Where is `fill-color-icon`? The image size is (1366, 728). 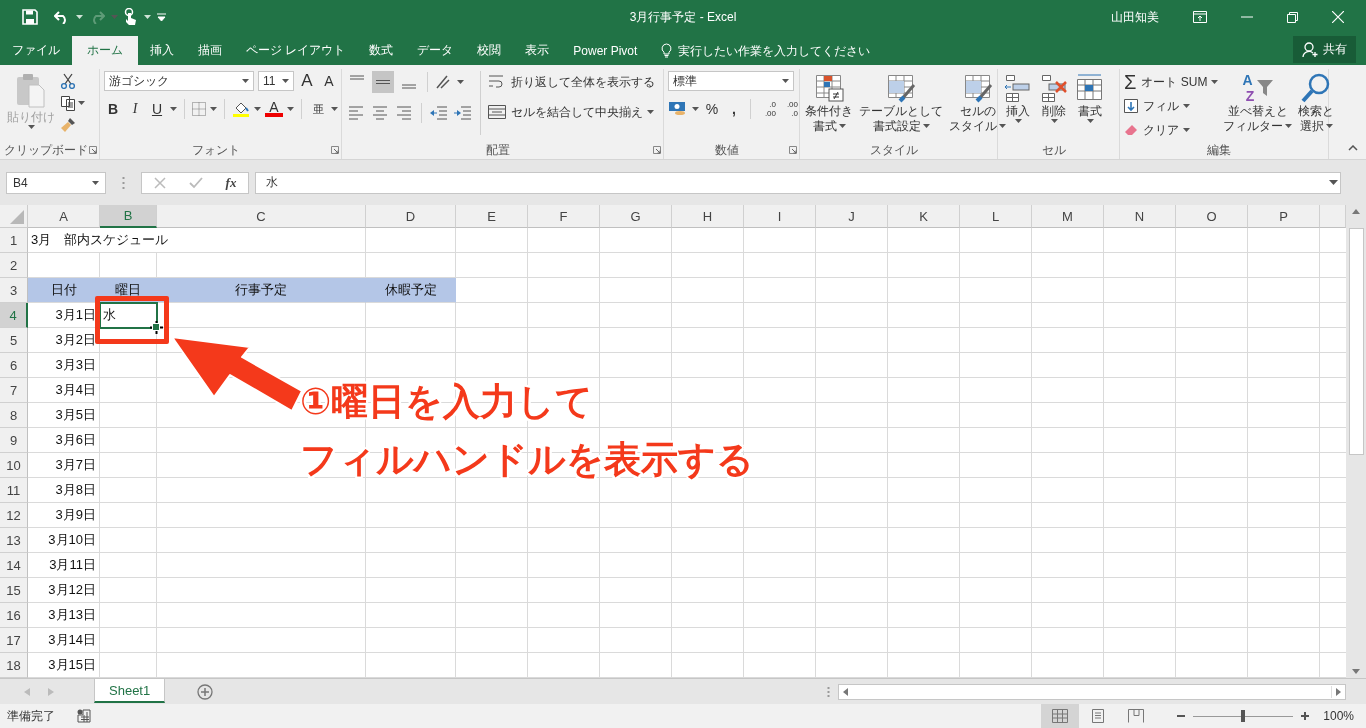 fill-color-icon is located at coordinates (241, 109).